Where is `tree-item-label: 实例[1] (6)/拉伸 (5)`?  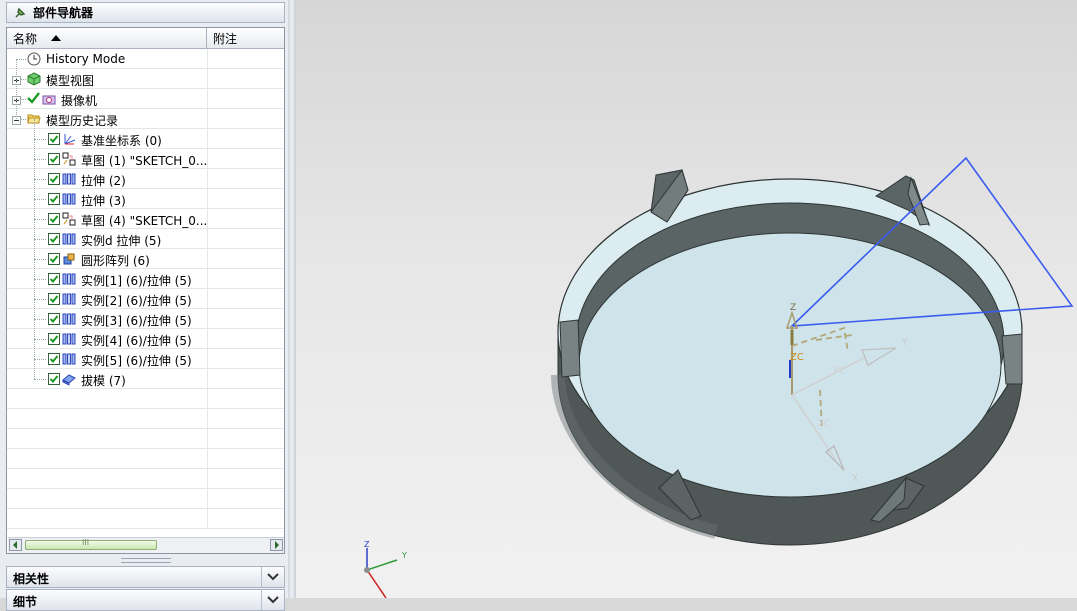 tree-item-label: 实例[1] (6)/拉伸 (5) is located at coordinates (136, 281).